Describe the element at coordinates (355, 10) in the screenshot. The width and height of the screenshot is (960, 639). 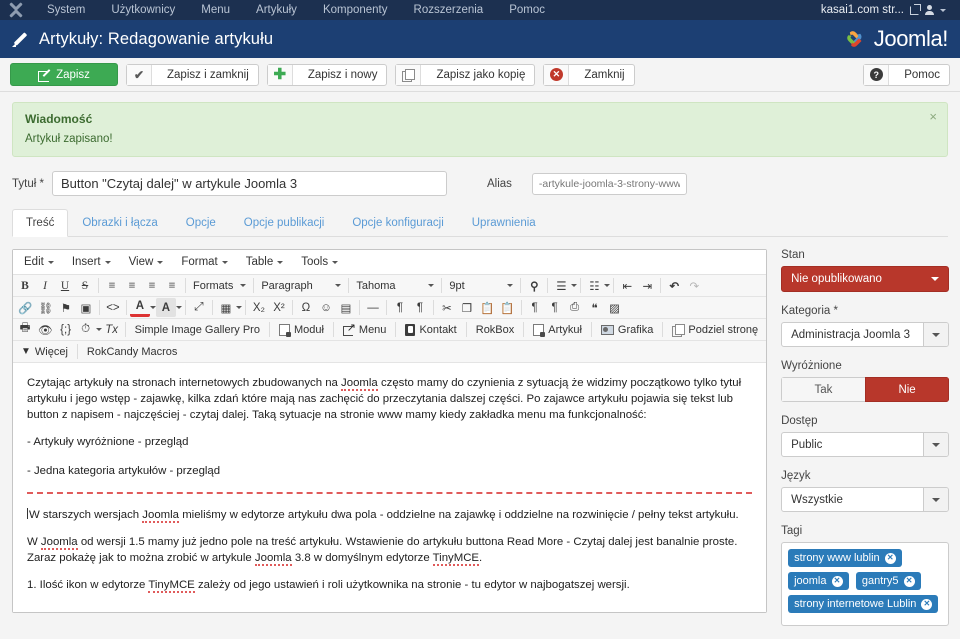
I see `menu-item-komponenty: Komponenty` at that location.